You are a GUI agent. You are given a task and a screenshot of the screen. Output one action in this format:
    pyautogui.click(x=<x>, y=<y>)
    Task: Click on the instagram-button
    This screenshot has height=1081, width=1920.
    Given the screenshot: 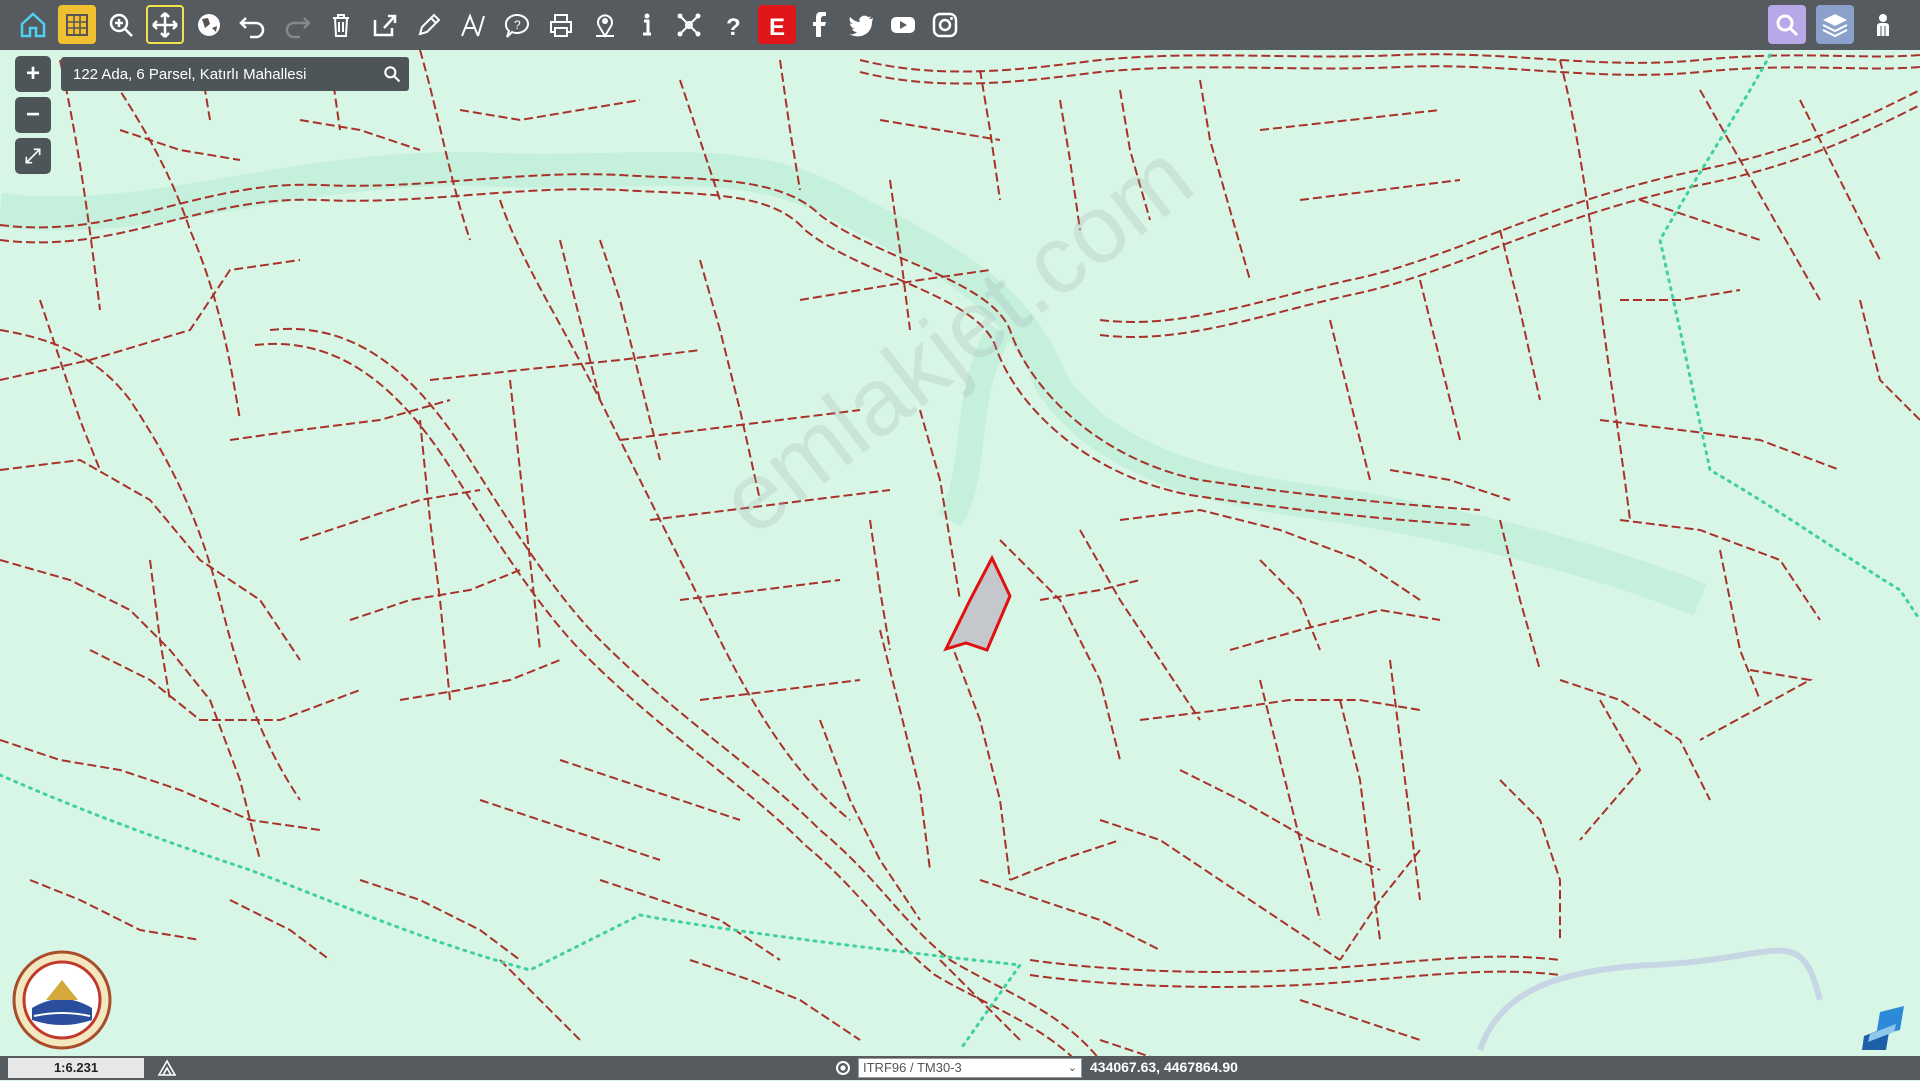 What is the action you would take?
    pyautogui.click(x=945, y=24)
    